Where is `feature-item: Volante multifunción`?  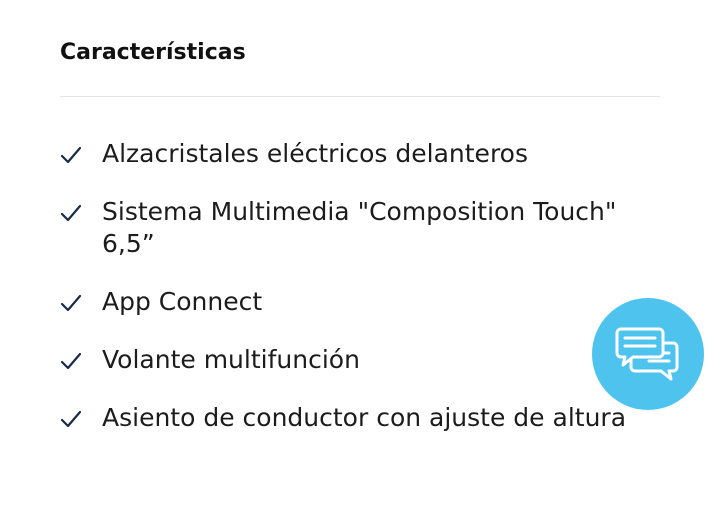
feature-item: Volante multifunción is located at coordinates (360, 360).